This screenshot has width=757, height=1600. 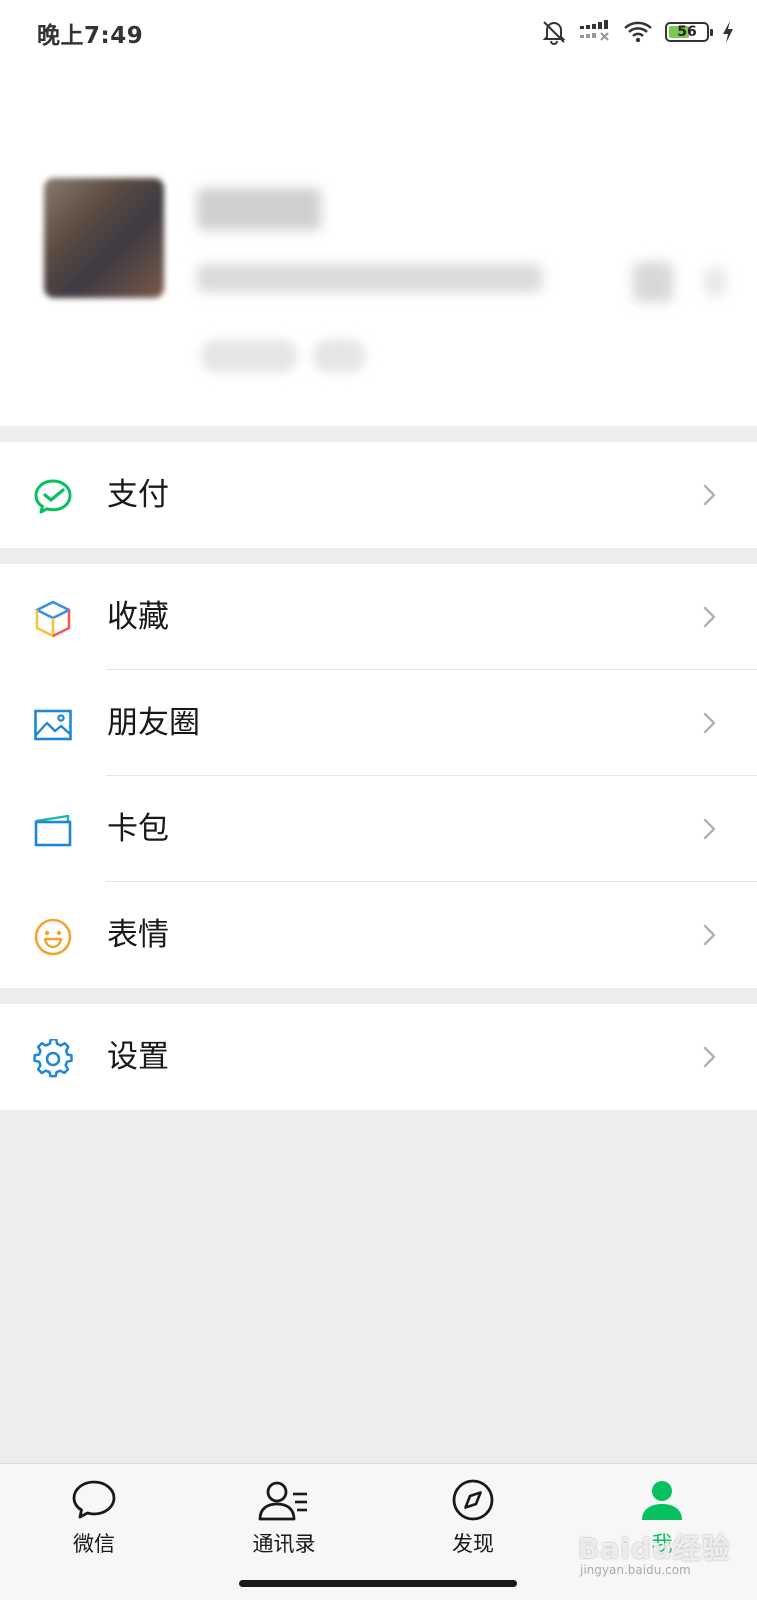 What do you see at coordinates (378, 1583) in the screenshot?
I see `home-indicator` at bounding box center [378, 1583].